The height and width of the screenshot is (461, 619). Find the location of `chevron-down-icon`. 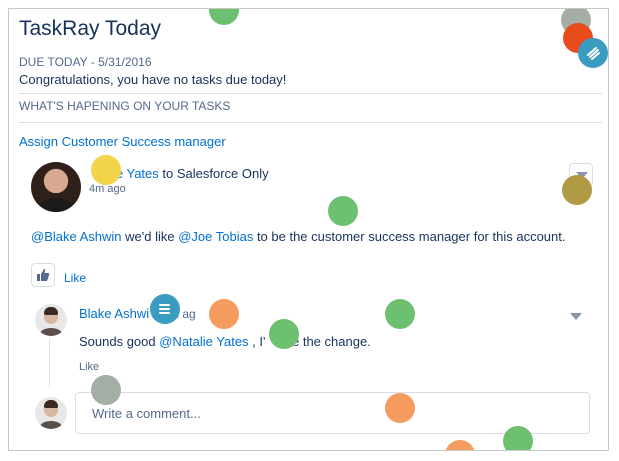

chevron-down-icon is located at coordinates (576, 316).